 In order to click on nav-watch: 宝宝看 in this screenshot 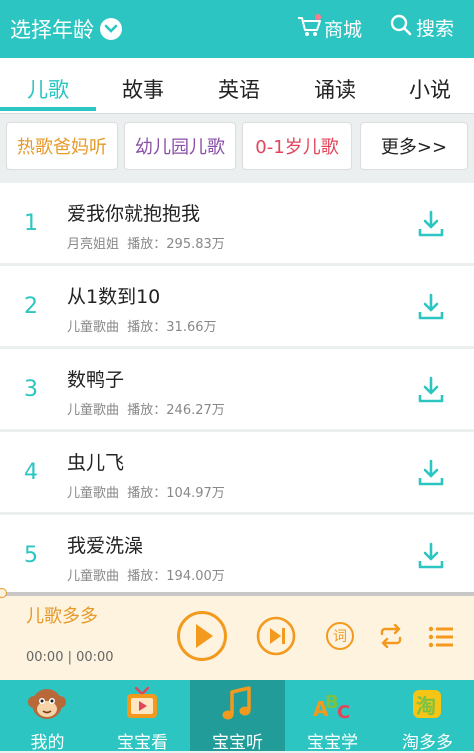, I will do `click(142, 716)`.